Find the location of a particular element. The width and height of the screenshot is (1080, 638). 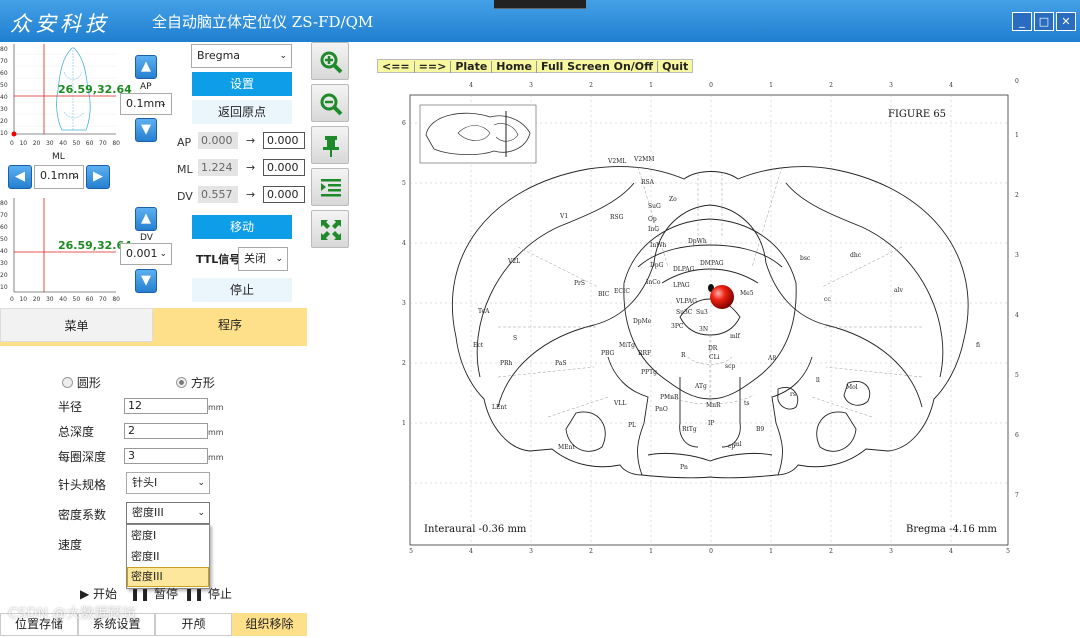

prev-plate-button: <== is located at coordinates (396, 67).